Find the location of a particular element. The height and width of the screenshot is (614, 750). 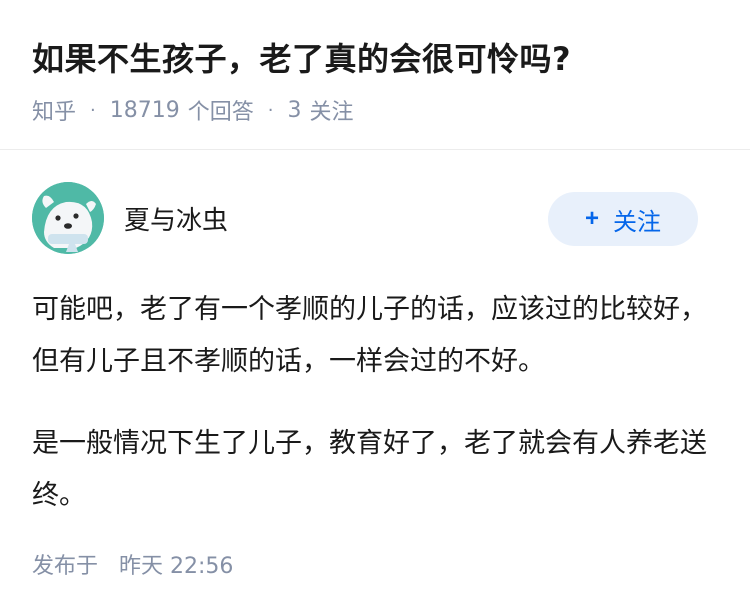

follow-button: + 关注 is located at coordinates (623, 219).